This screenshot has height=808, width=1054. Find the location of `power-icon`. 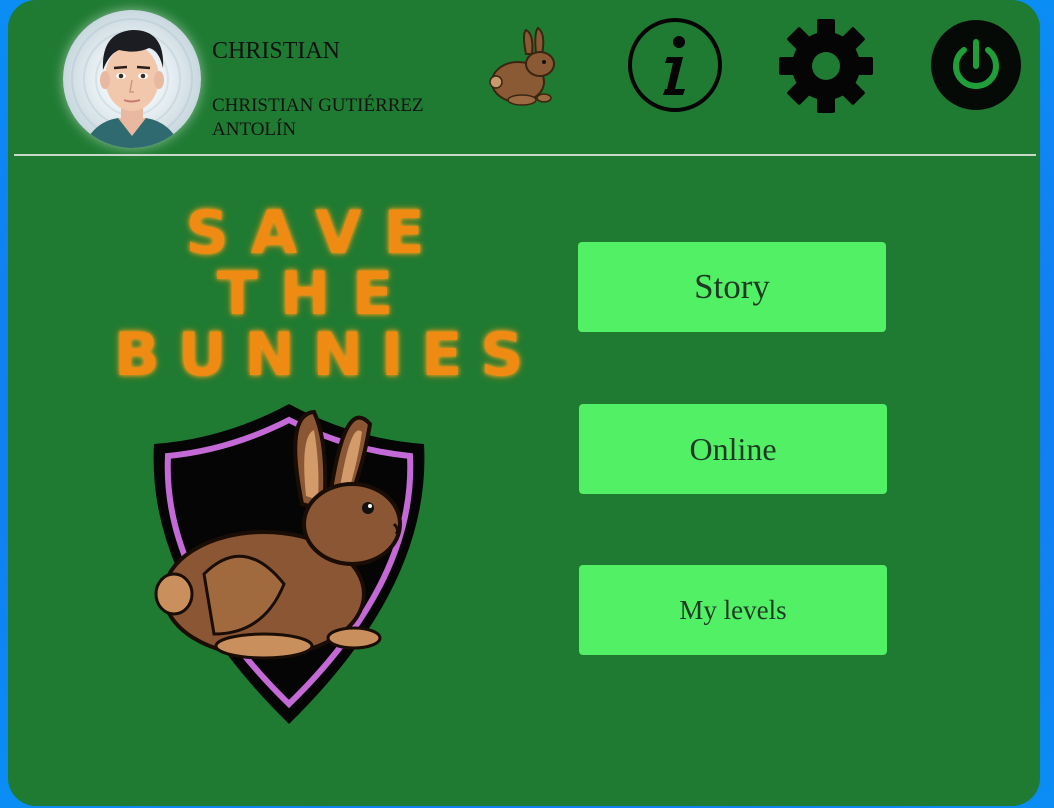

power-icon is located at coordinates (976, 64).